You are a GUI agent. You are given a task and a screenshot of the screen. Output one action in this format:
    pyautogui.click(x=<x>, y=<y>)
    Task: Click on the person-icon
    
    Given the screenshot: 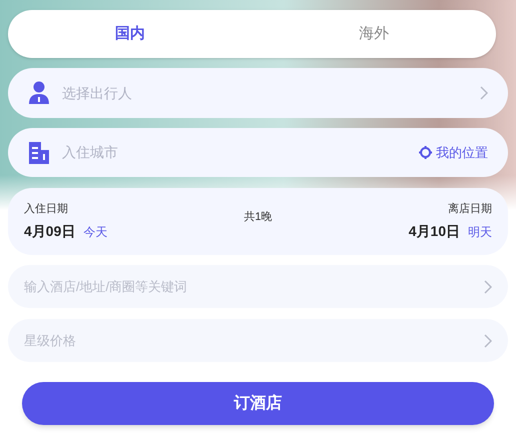 What is the action you would take?
    pyautogui.click(x=39, y=93)
    